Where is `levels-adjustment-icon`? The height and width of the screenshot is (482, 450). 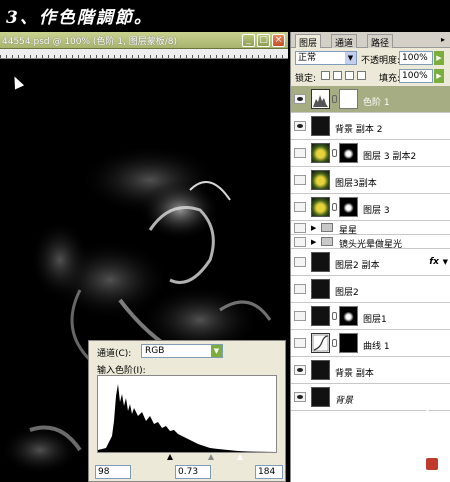 levels-adjustment-icon is located at coordinates (320, 99).